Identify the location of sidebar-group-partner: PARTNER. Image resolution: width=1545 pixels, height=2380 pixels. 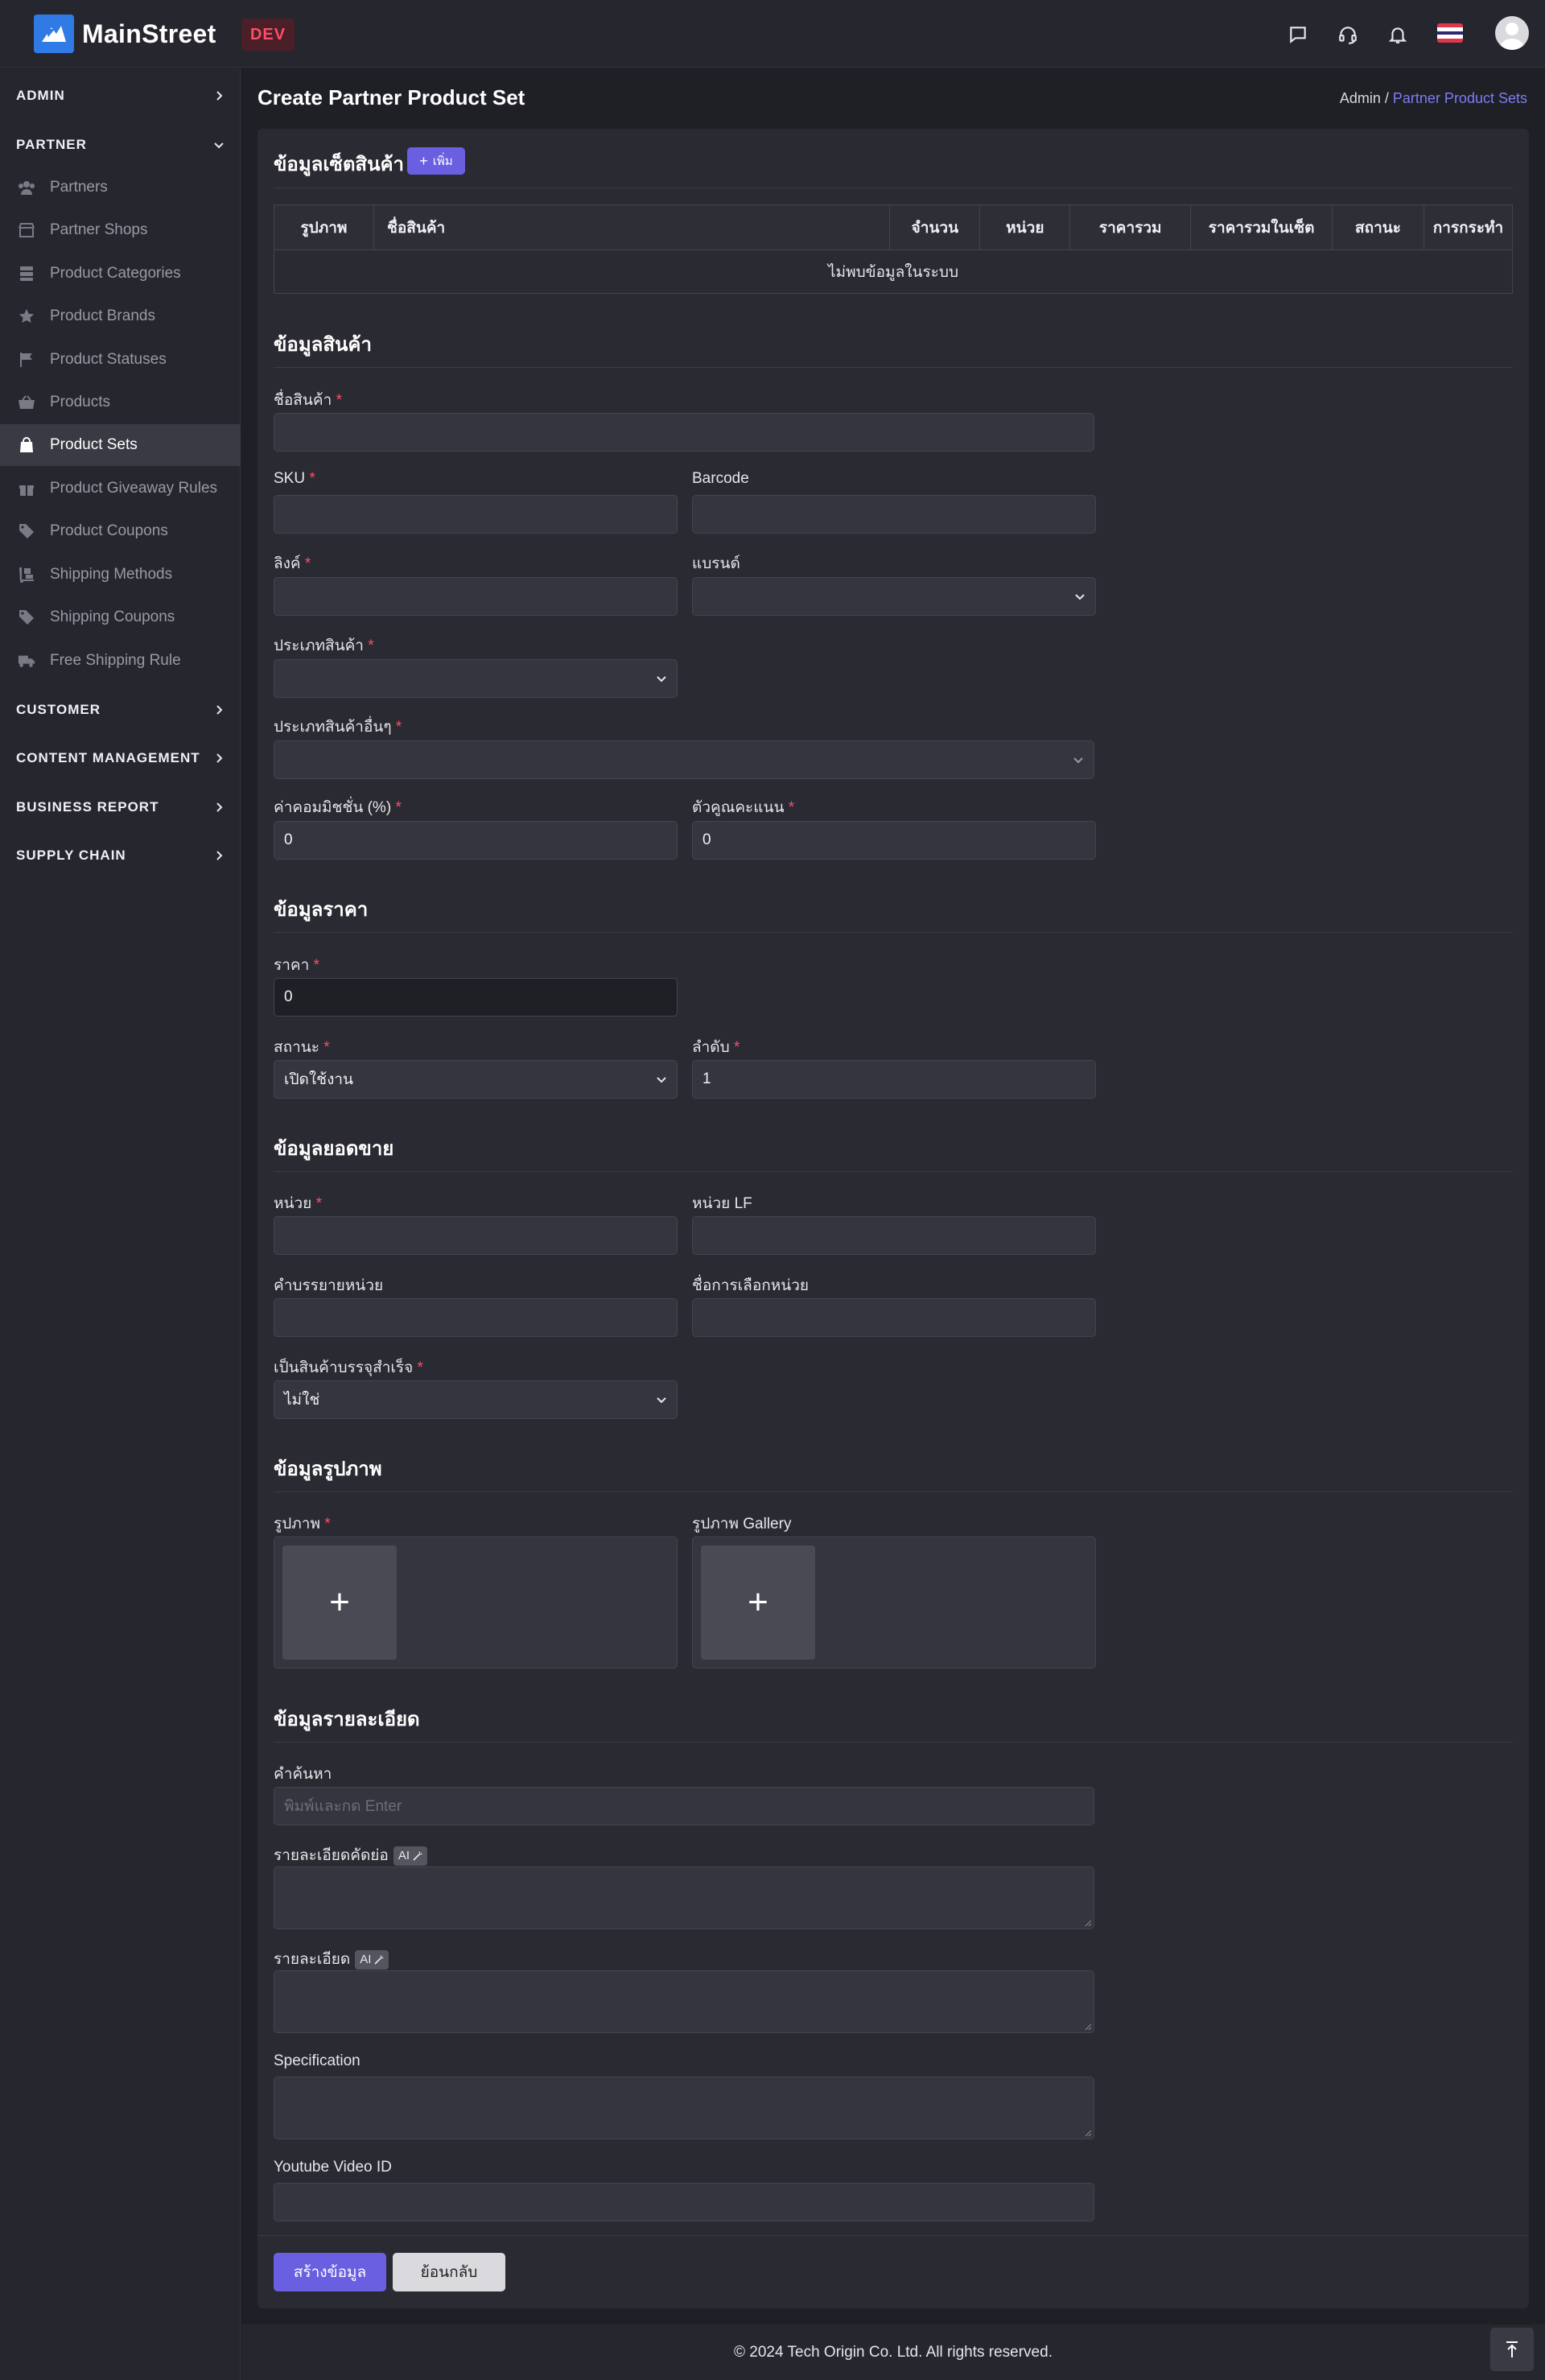
(120, 145).